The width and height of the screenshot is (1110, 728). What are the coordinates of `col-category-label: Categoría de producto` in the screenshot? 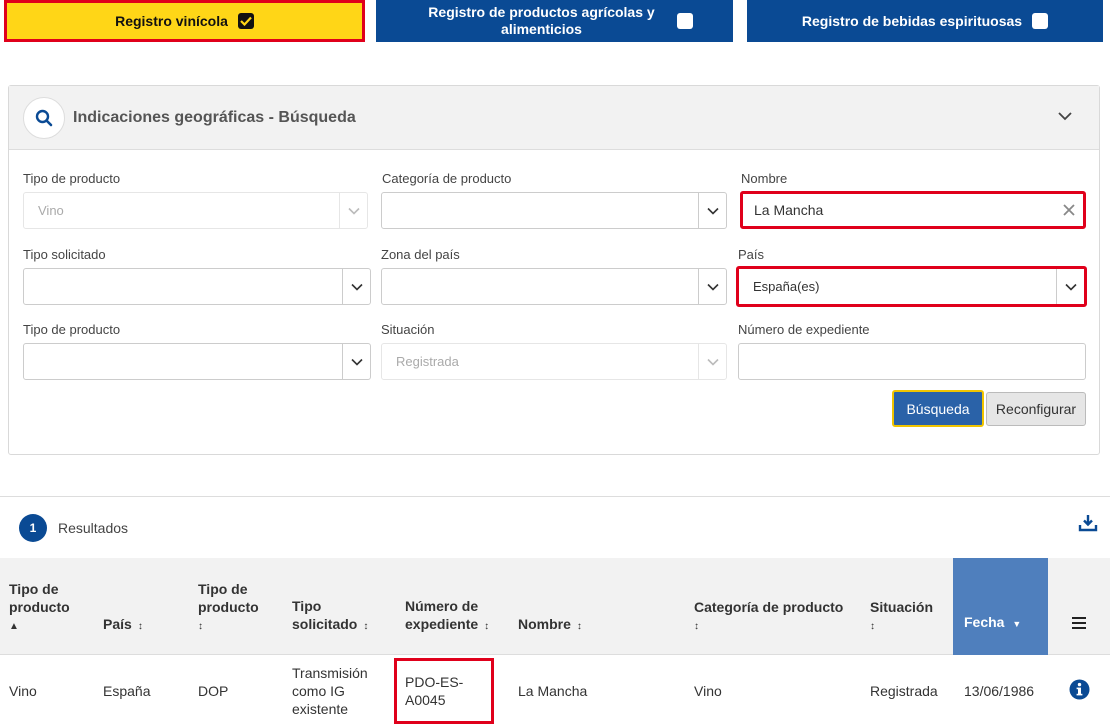 It's located at (769, 607).